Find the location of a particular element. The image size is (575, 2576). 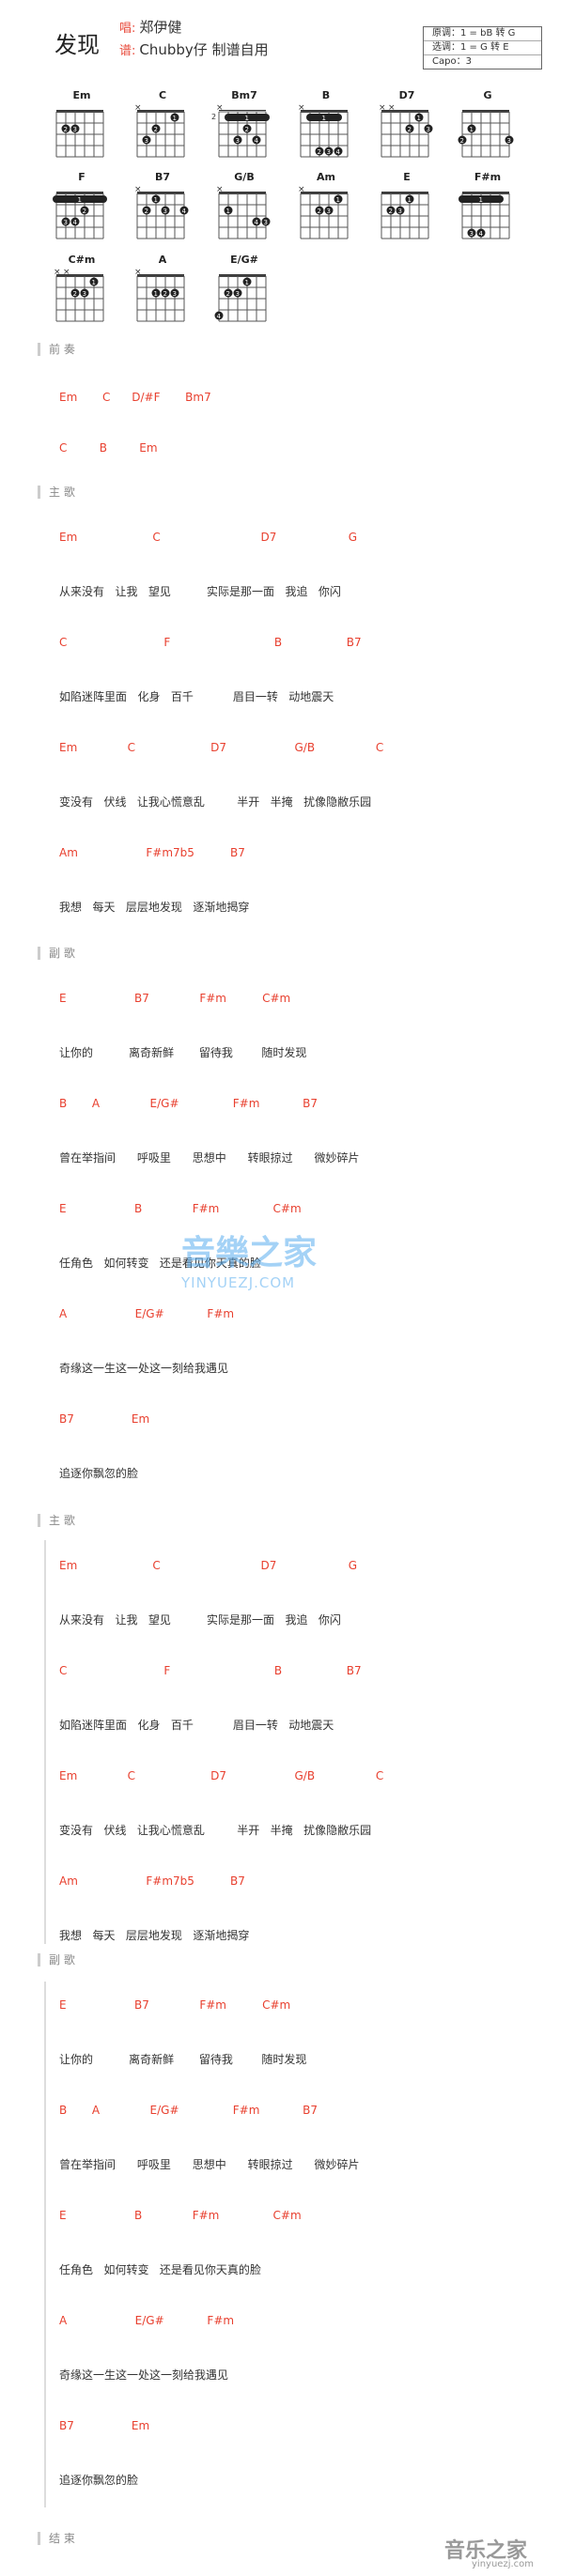

chord-diagram-am: Am × 1 2 3 is located at coordinates (326, 210).